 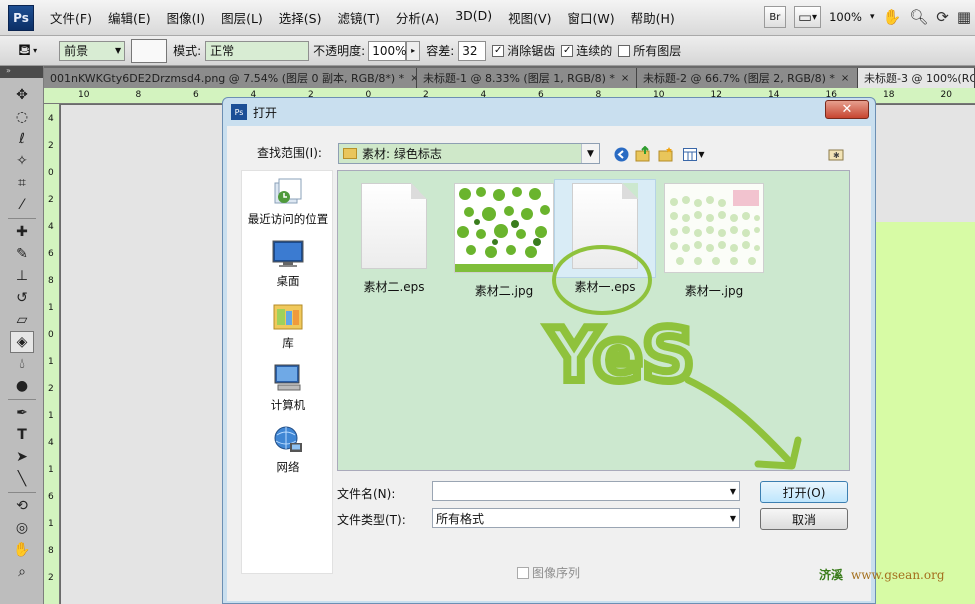 What do you see at coordinates (804, 519) in the screenshot?
I see `cancel-button: 取消` at bounding box center [804, 519].